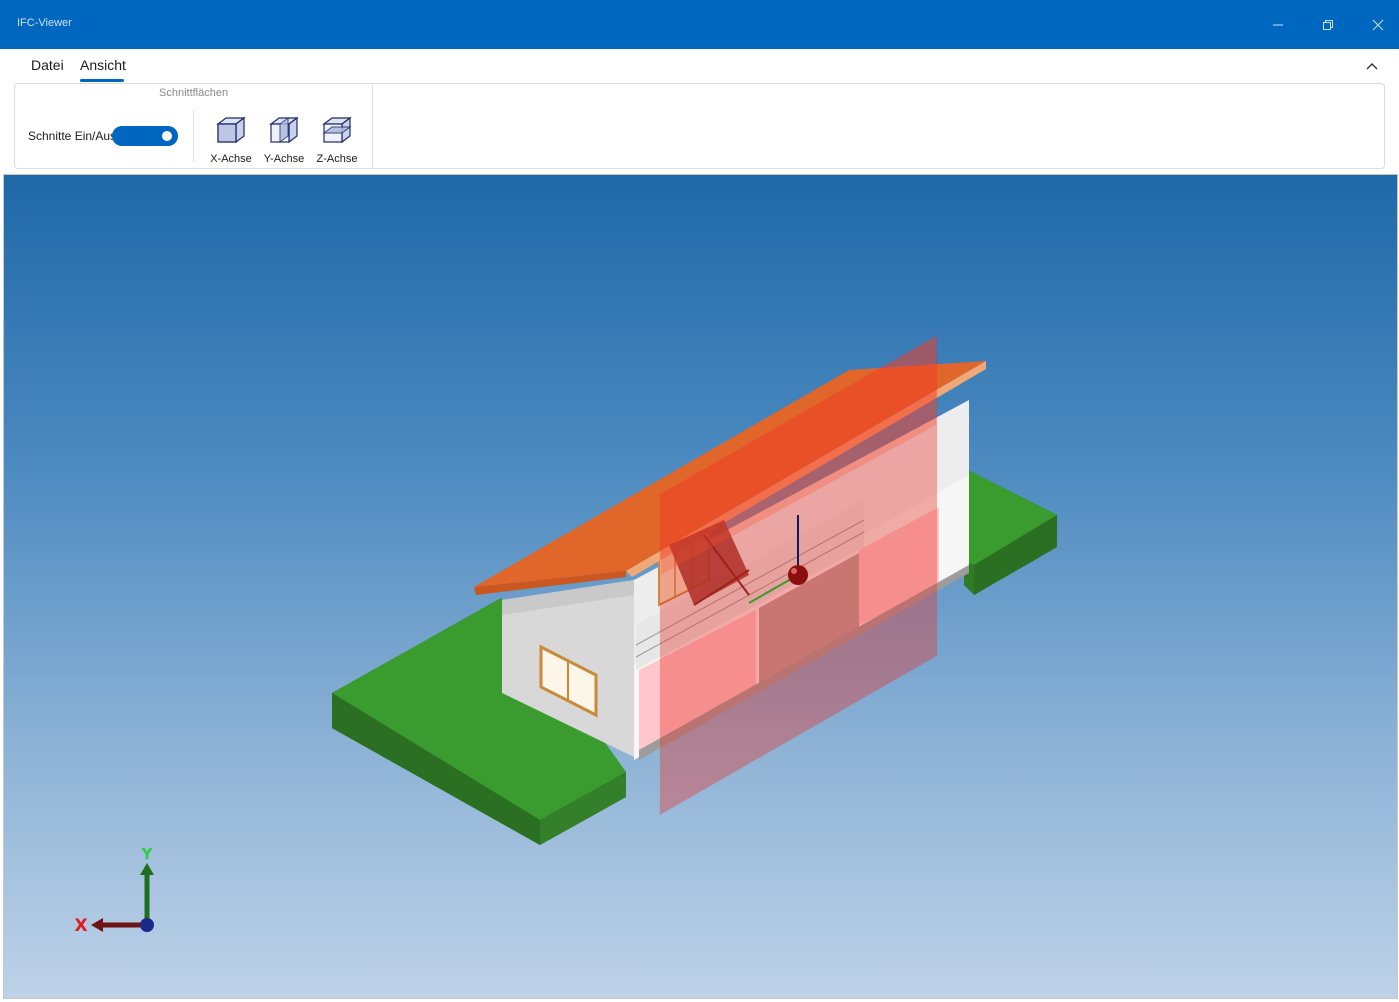 Image resolution: width=1399 pixels, height=1002 pixels. What do you see at coordinates (147, 925) in the screenshot?
I see `z-axis-dot` at bounding box center [147, 925].